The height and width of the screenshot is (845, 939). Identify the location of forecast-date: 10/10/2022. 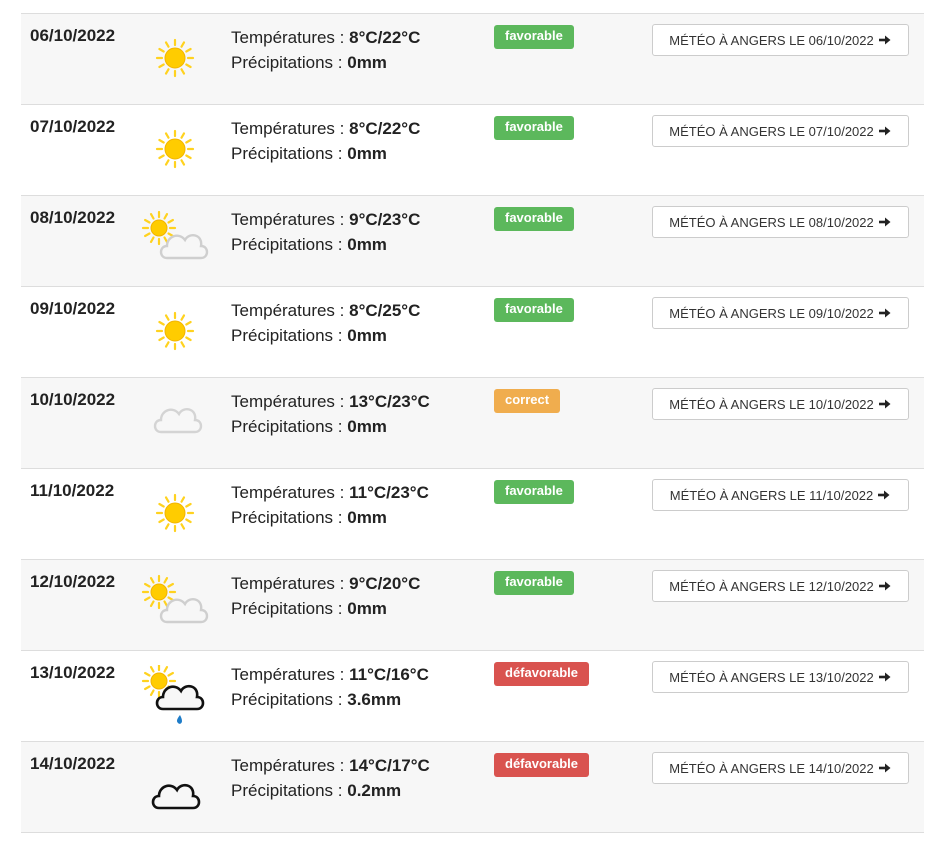
(73, 399).